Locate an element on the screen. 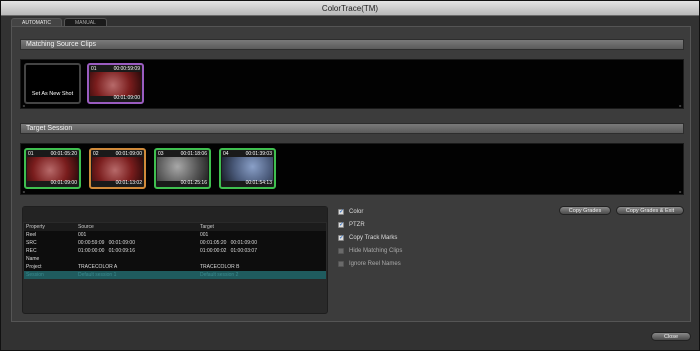 This screenshot has height=351, width=700. option-label: Ignore Reel Names is located at coordinates (375, 263).